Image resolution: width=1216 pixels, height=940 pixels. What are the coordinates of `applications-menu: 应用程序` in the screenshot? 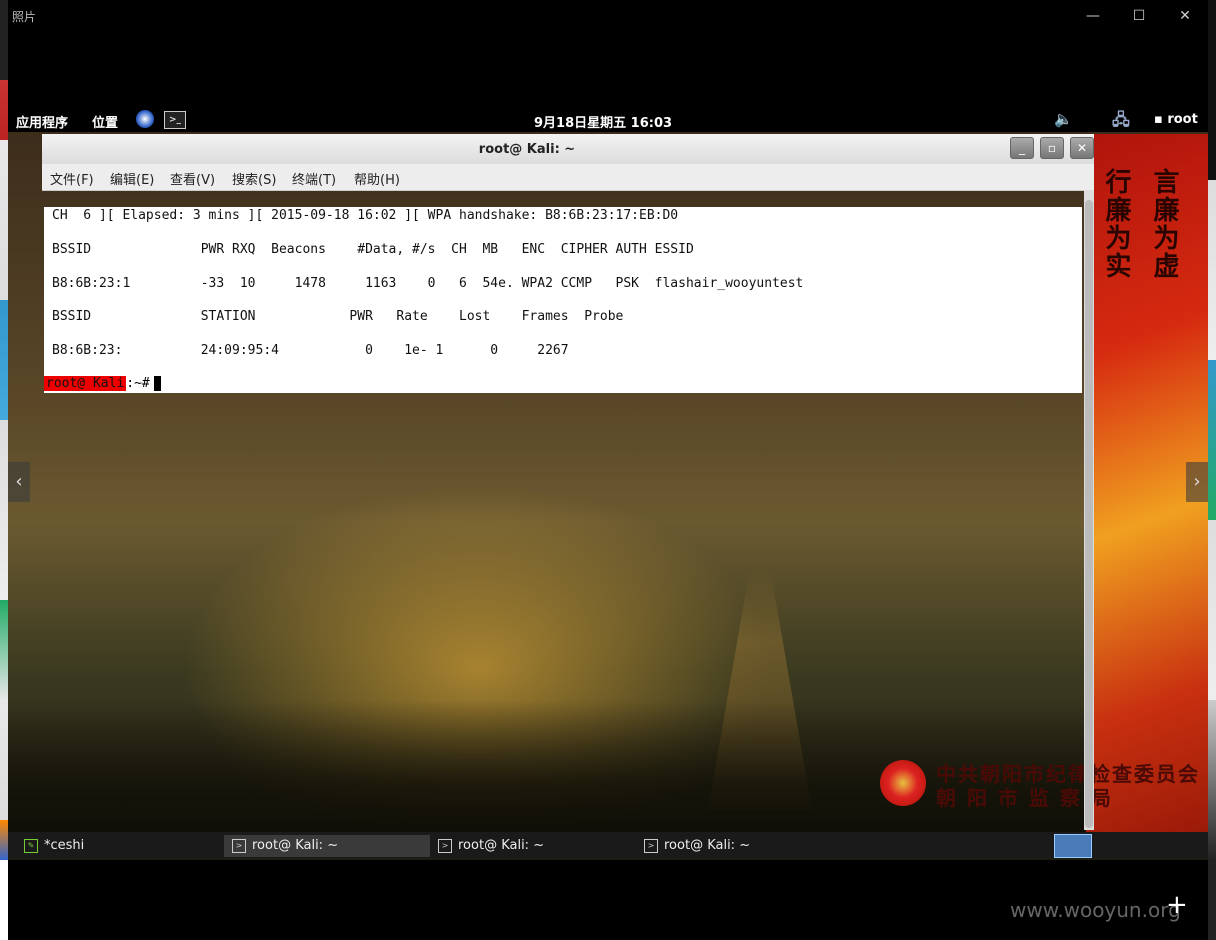 It's located at (42, 121).